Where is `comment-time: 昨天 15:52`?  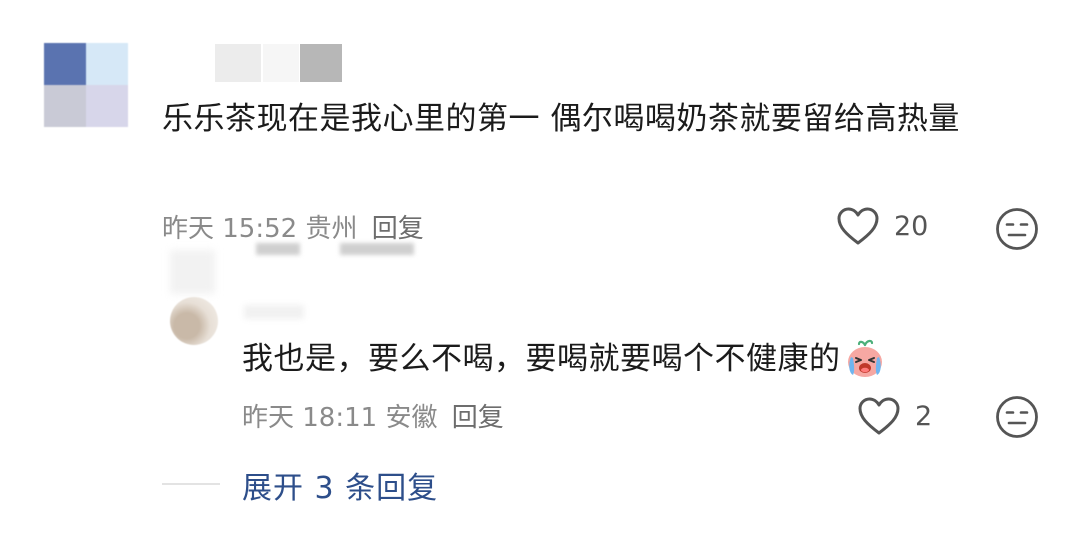 comment-time: 昨天 15:52 is located at coordinates (230, 229).